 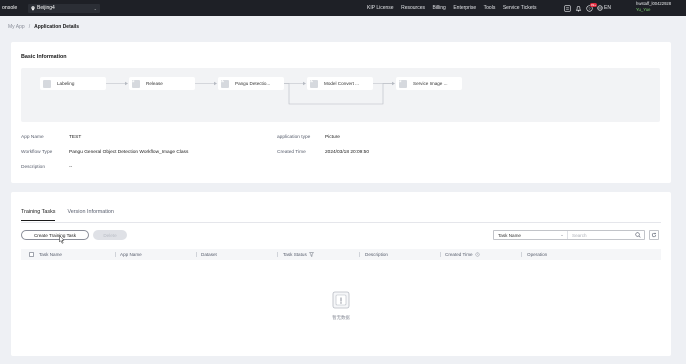 I want to click on field-label: application type, so click(x=294, y=137).